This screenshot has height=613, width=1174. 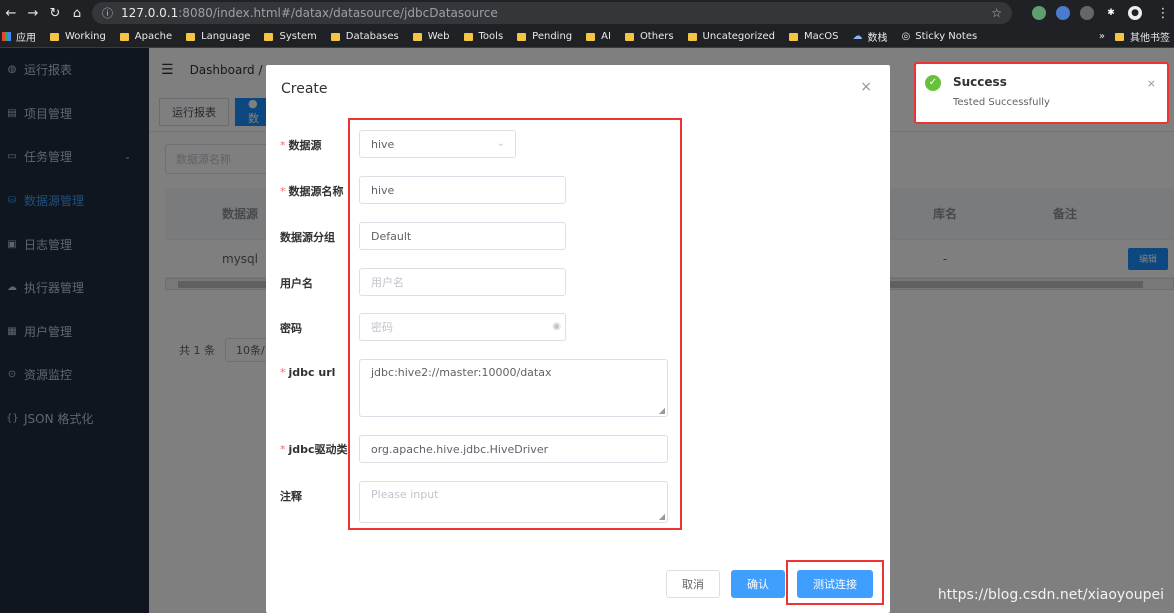 I want to click on check-circle-icon: ✓, so click(x=933, y=83).